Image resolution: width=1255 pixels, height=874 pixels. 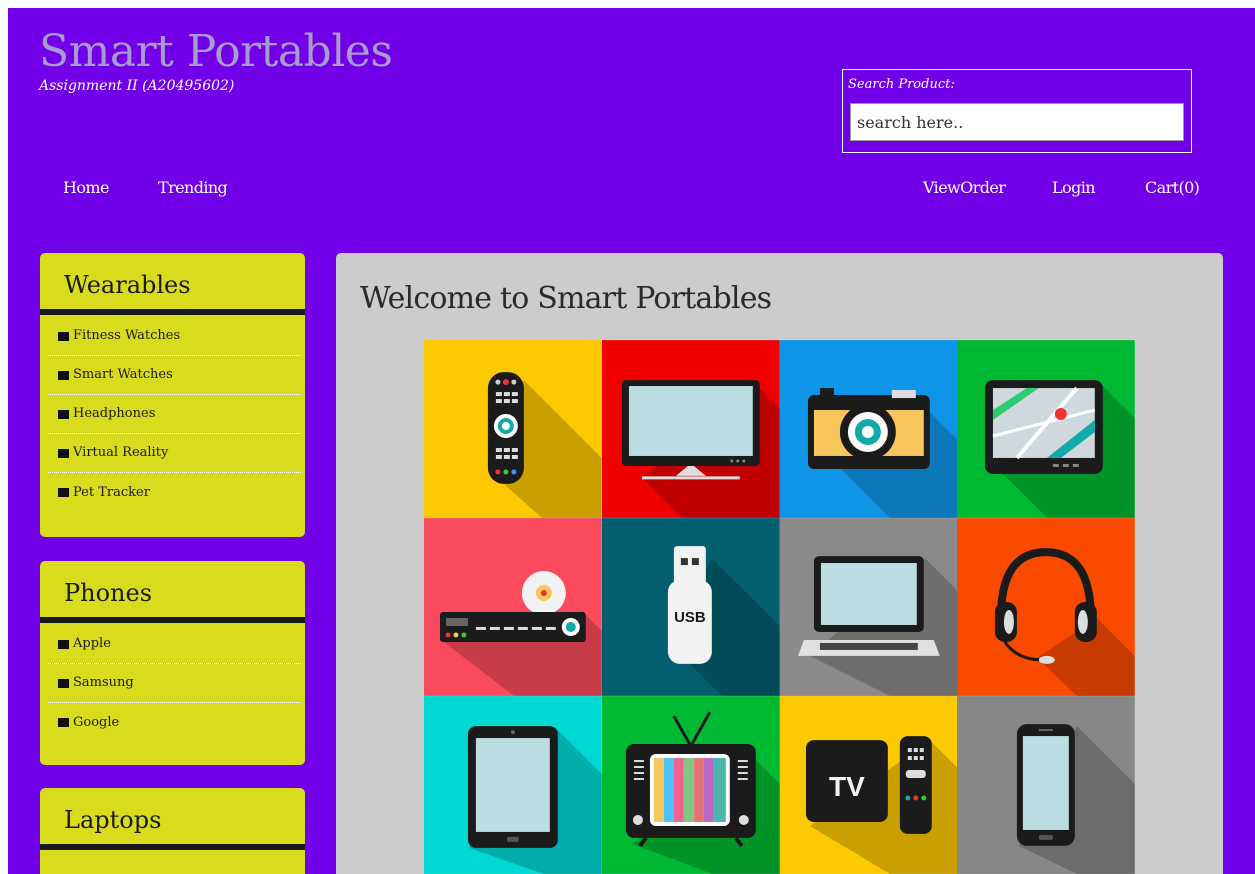 I want to click on svg-text: USB, so click(x=690, y=617).